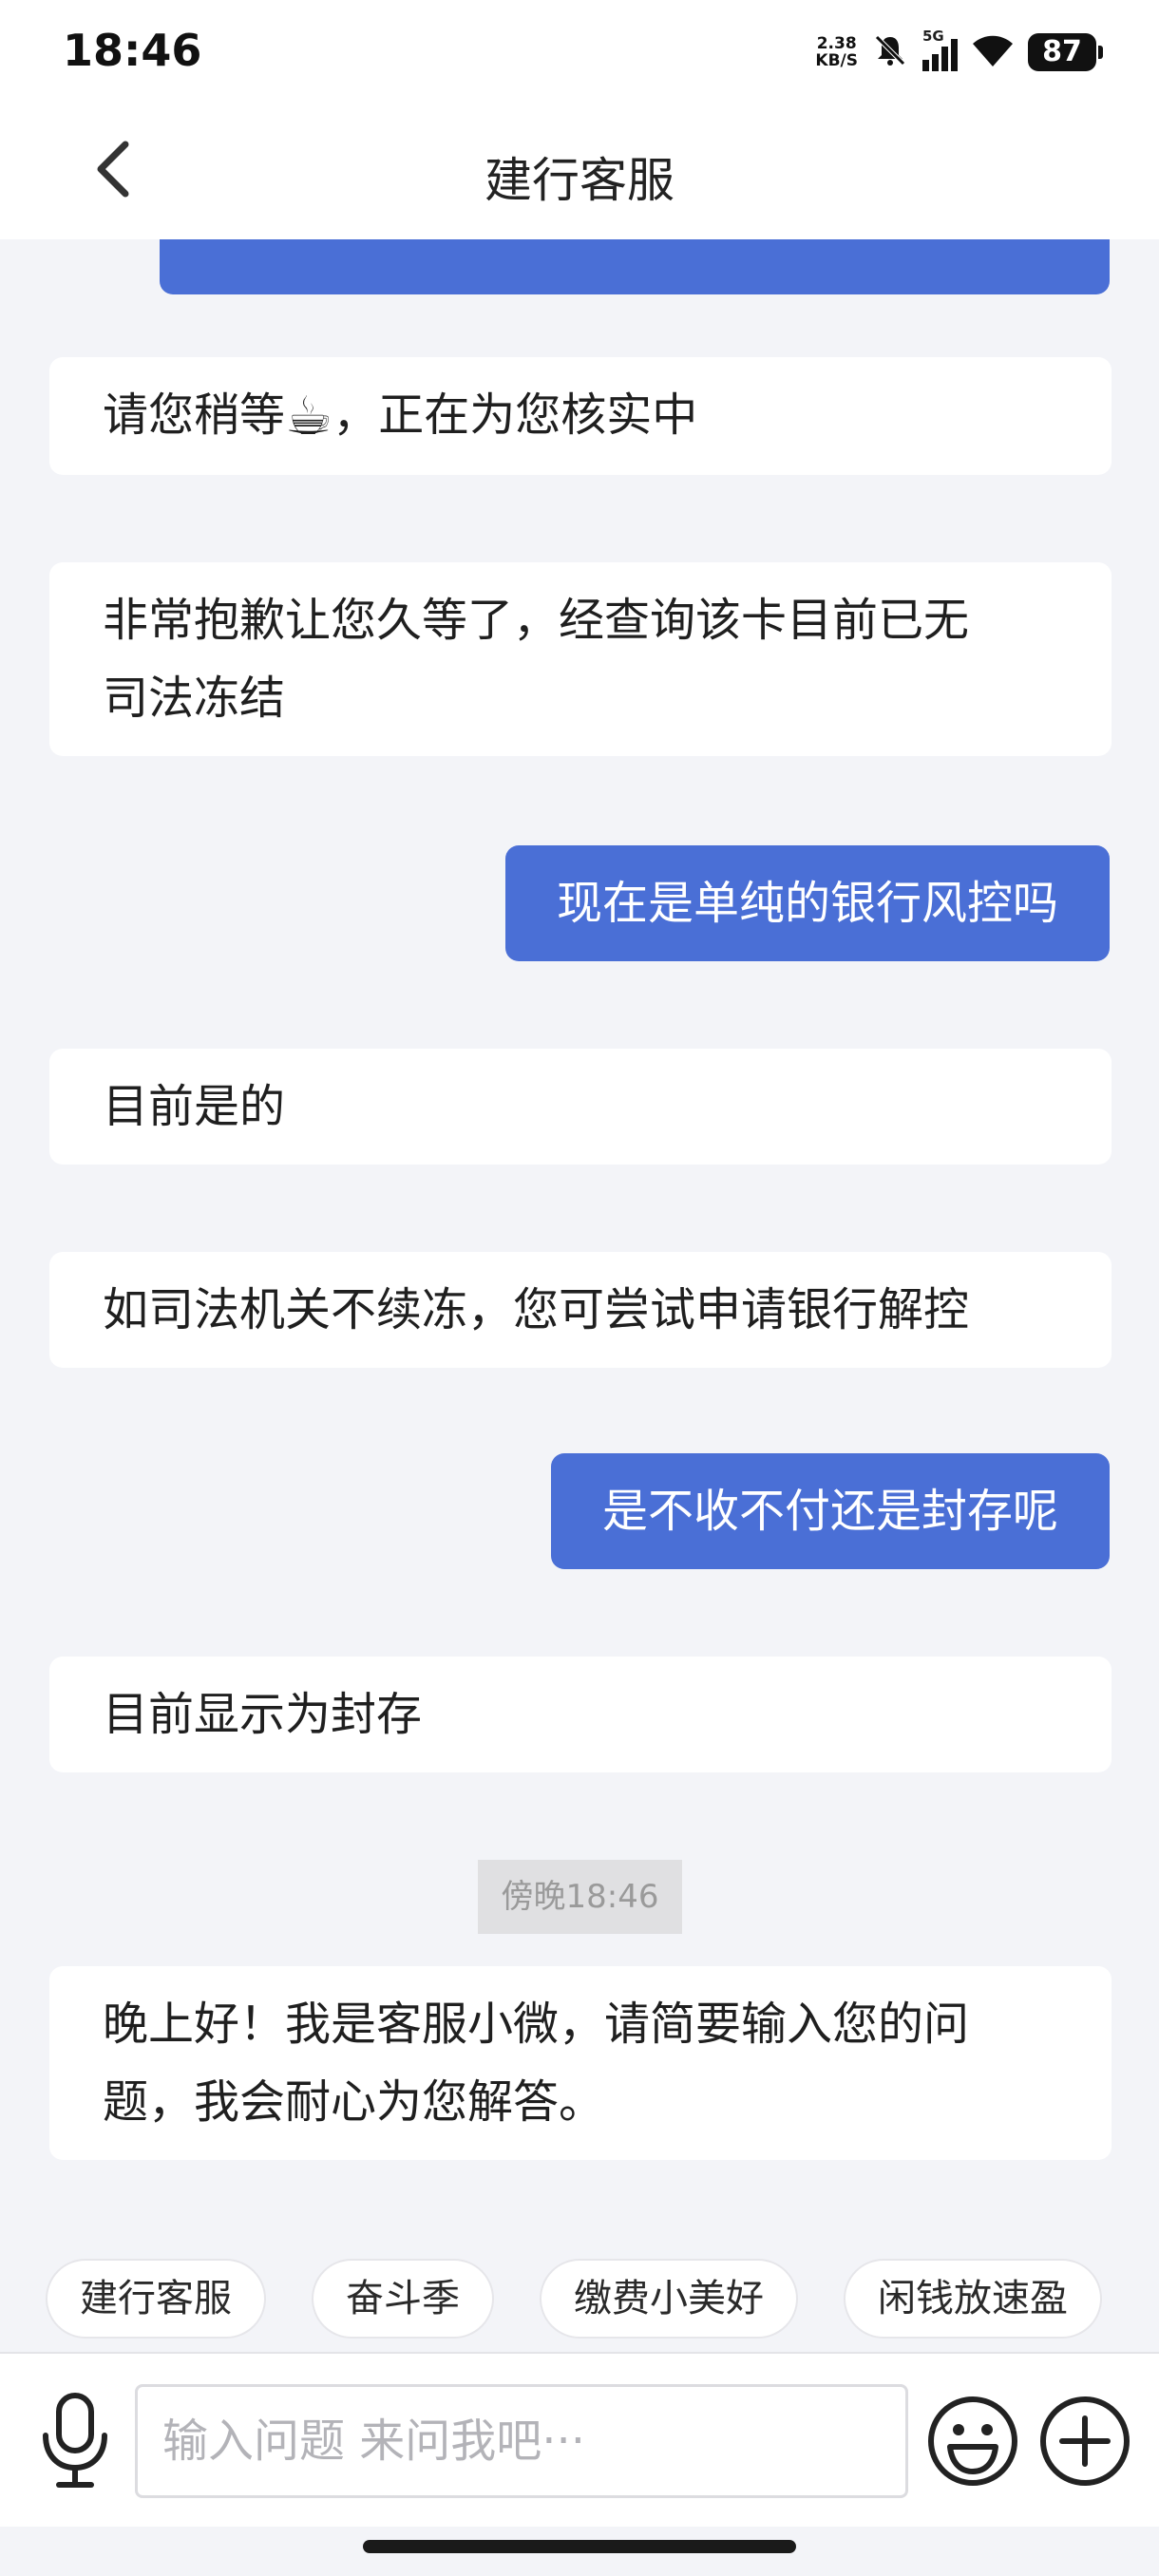  I want to click on mute-icon, so click(890, 52).